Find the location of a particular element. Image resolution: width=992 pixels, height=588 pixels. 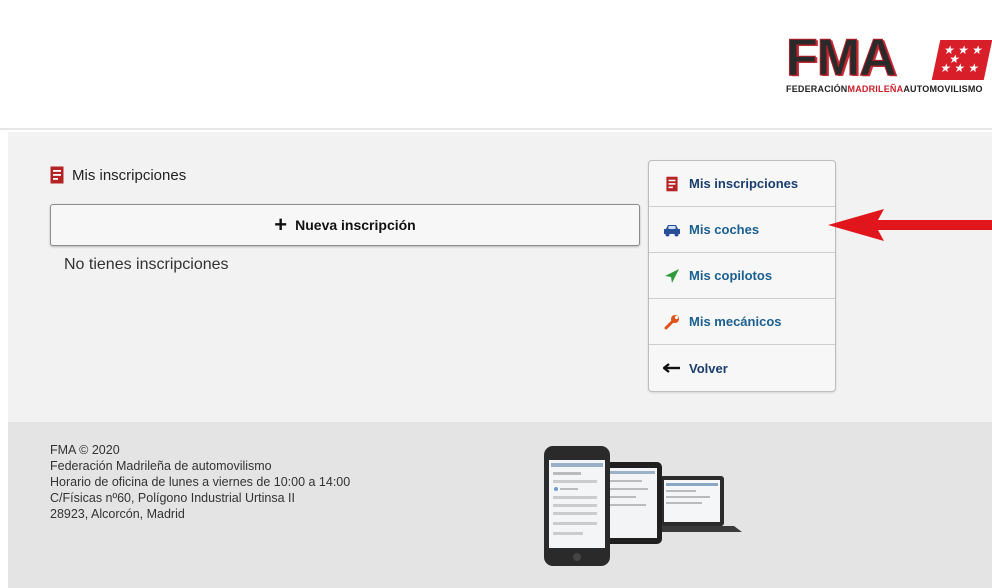

menu-item-label: Mis inscripciones is located at coordinates (744, 183).